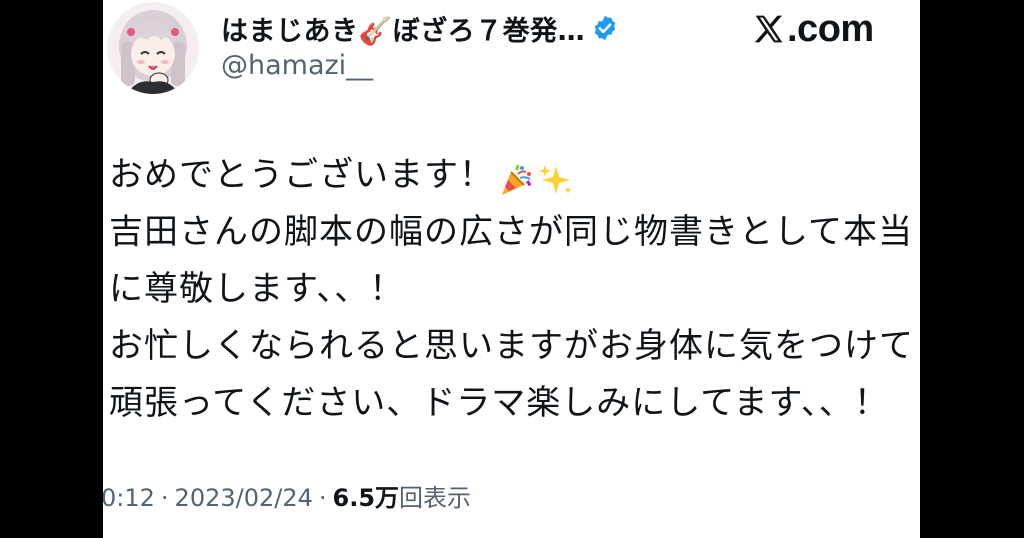 Image resolution: width=1024 pixels, height=538 pixels. What do you see at coordinates (556, 177) in the screenshot?
I see `sparkles-icon` at bounding box center [556, 177].